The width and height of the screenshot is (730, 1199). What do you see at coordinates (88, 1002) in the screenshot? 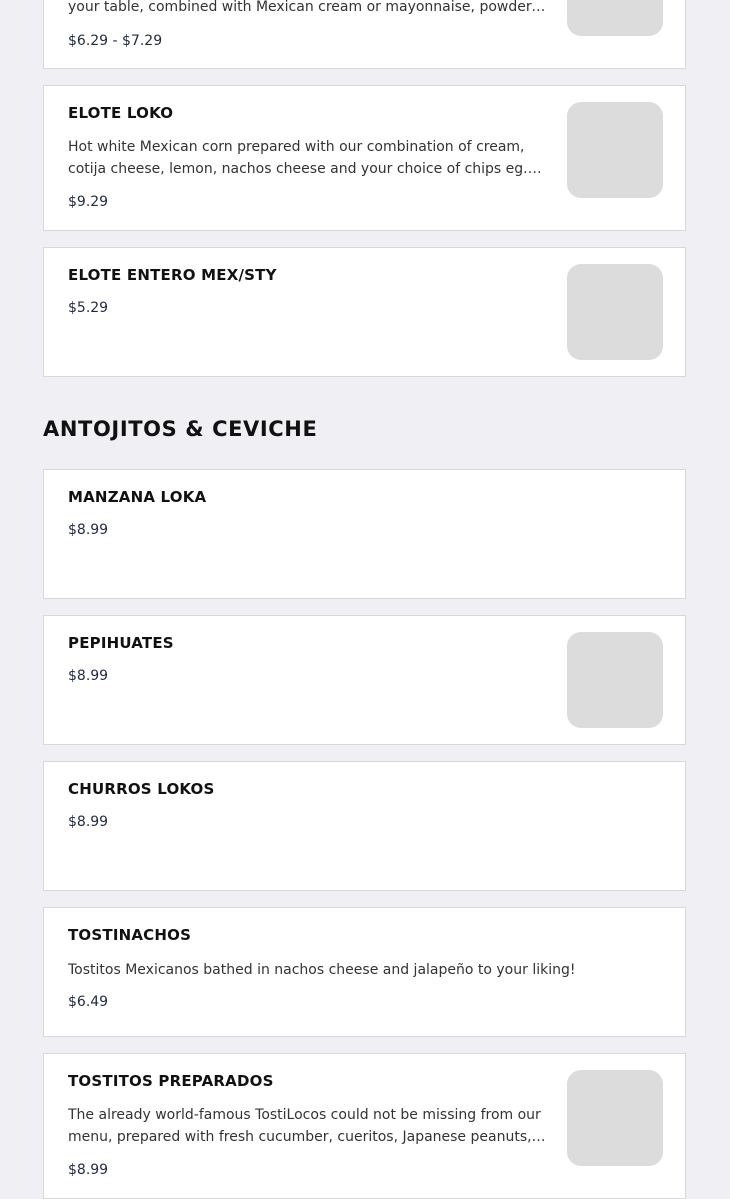
I see `menu-item-price: $6.49` at bounding box center [88, 1002].